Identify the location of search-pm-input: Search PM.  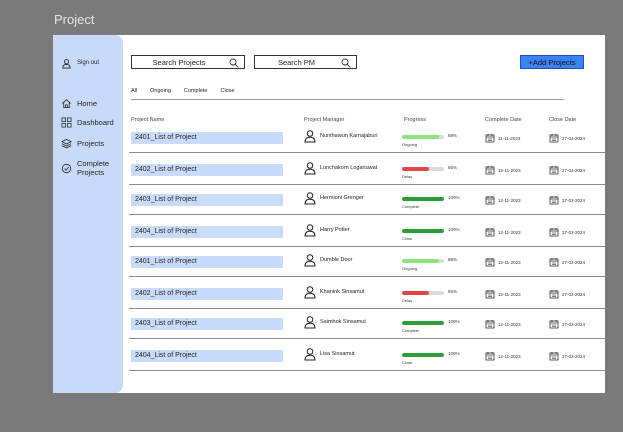
(305, 62).